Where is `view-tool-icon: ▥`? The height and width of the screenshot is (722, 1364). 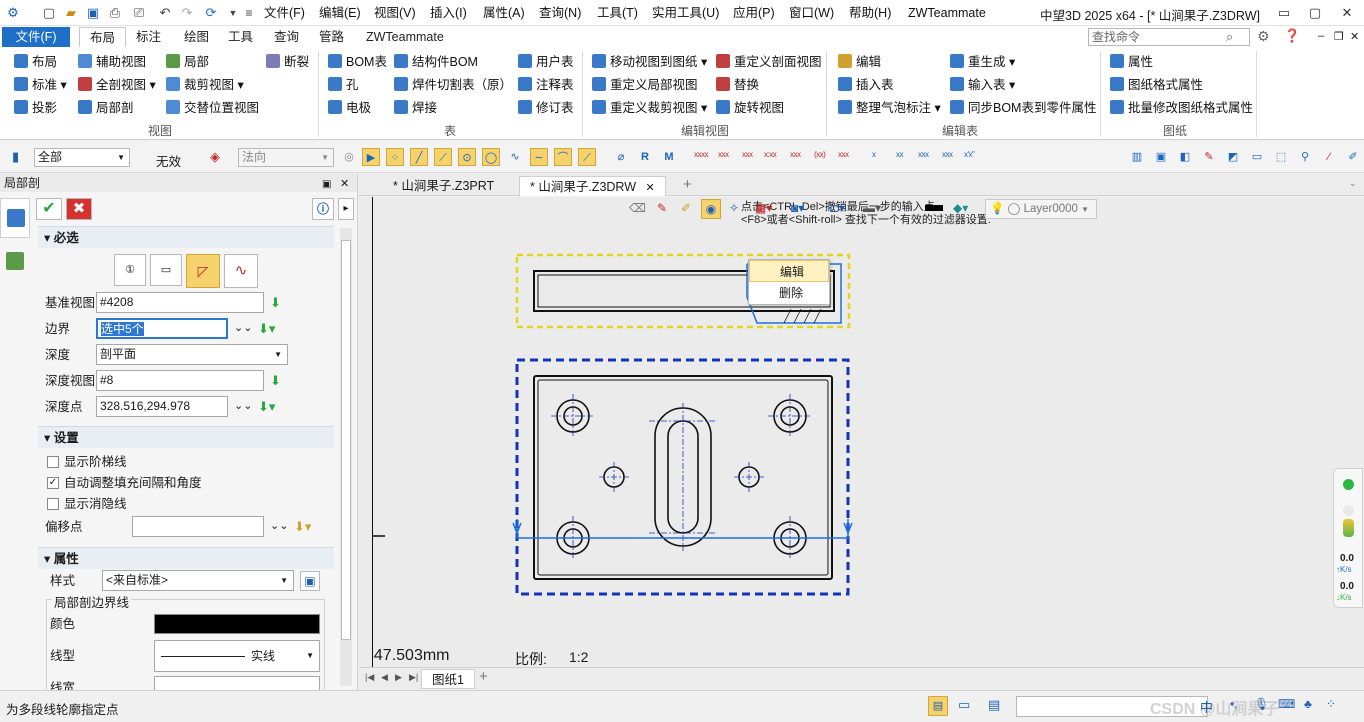
view-tool-icon: ▥ is located at coordinates (1137, 157).